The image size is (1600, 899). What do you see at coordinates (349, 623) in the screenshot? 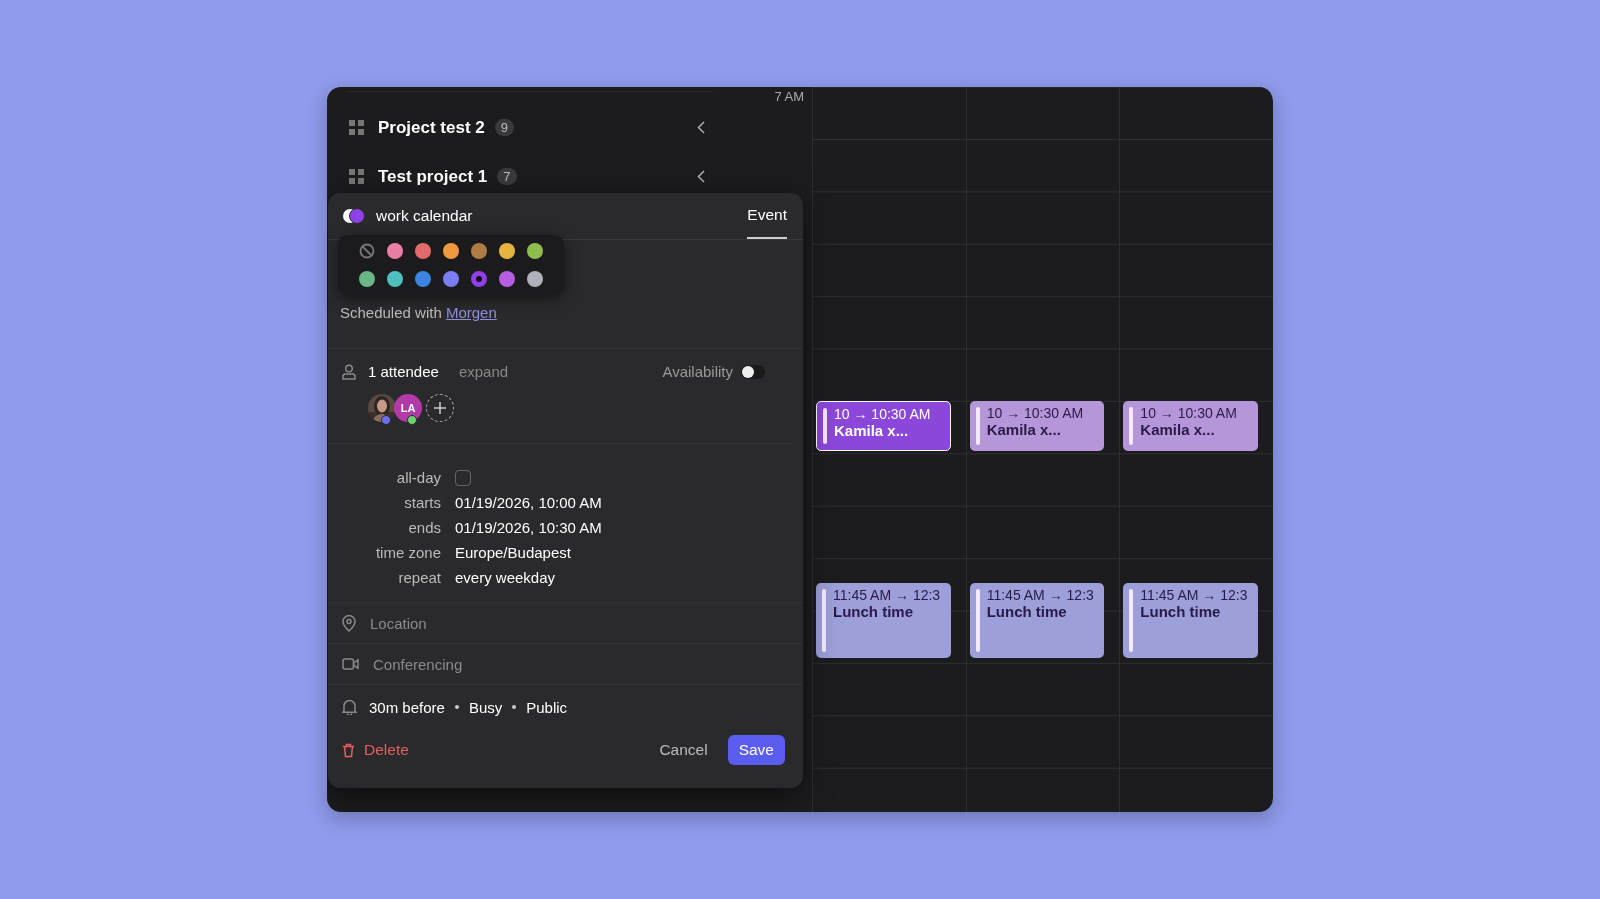
I see `location-pin-icon` at bounding box center [349, 623].